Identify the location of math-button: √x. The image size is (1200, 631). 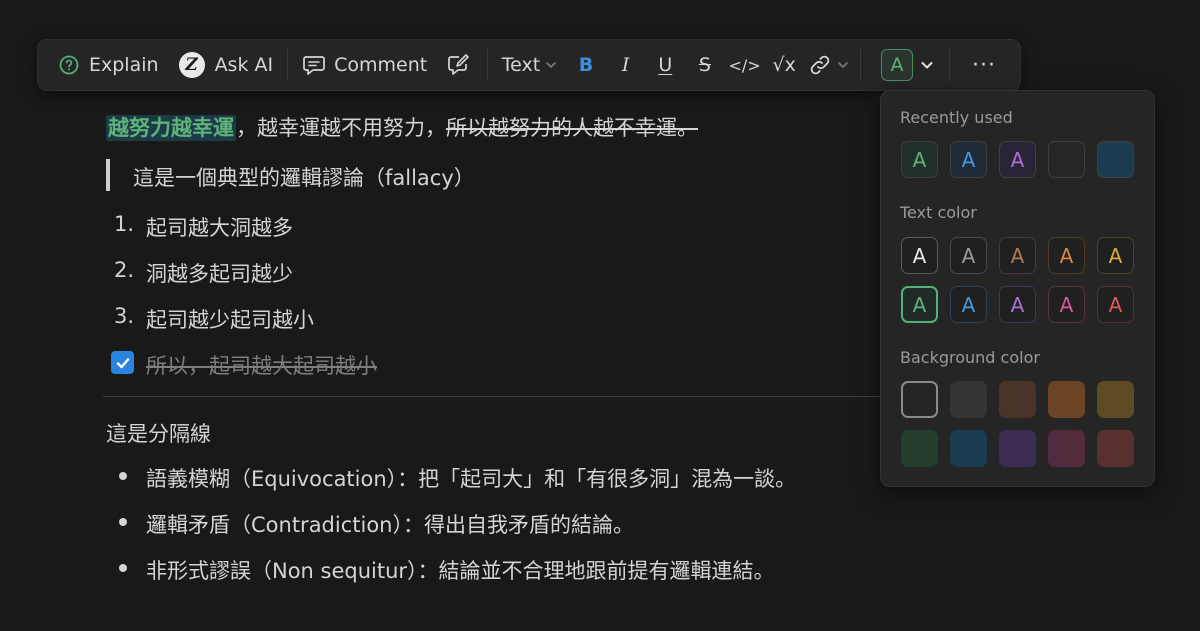
(784, 65).